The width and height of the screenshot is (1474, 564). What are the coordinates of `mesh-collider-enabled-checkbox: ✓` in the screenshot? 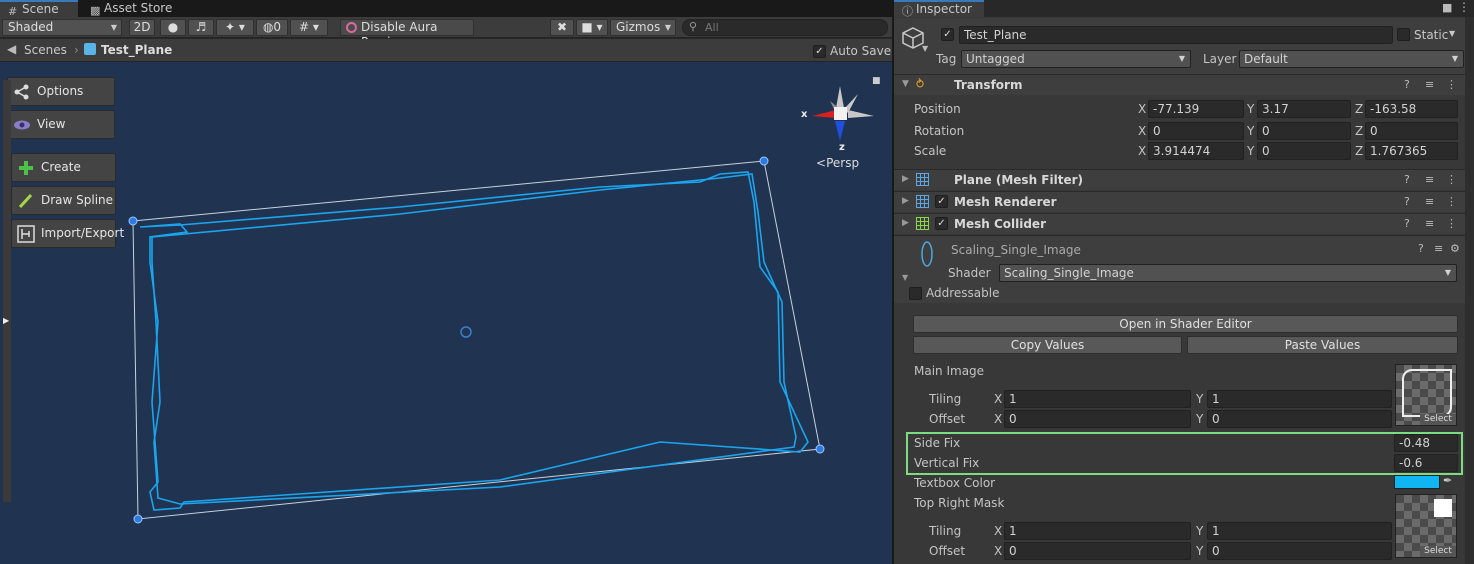 It's located at (941, 223).